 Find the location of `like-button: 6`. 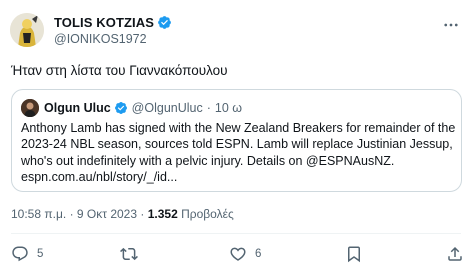

like-button: 6 is located at coordinates (245, 254).